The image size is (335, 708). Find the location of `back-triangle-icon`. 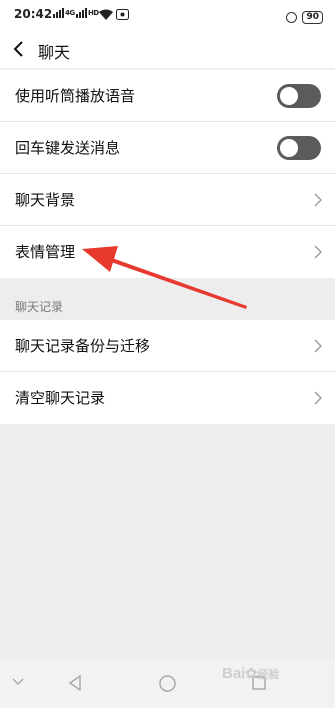

back-triangle-icon is located at coordinates (75, 683).